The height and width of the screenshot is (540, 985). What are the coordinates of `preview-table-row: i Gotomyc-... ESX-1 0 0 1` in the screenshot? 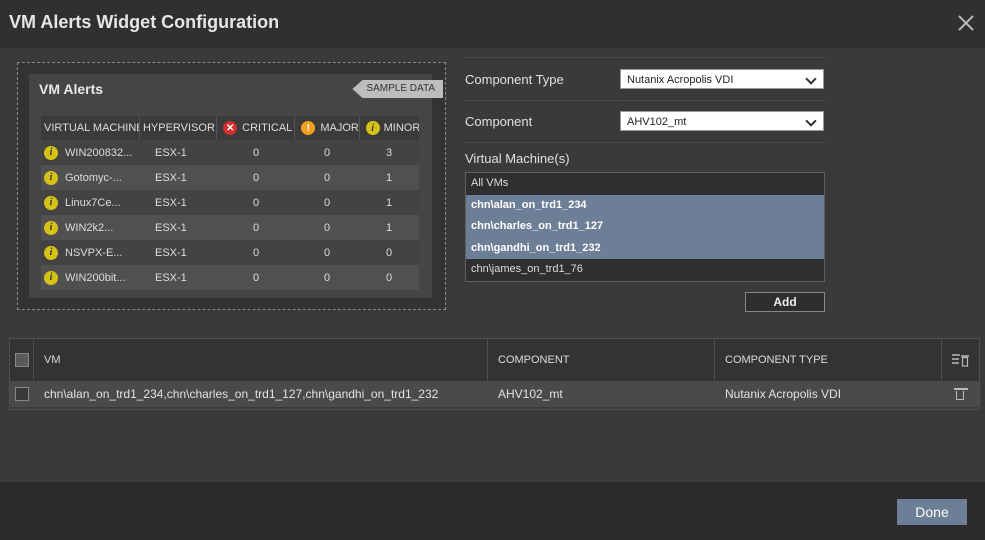 It's located at (230, 177).